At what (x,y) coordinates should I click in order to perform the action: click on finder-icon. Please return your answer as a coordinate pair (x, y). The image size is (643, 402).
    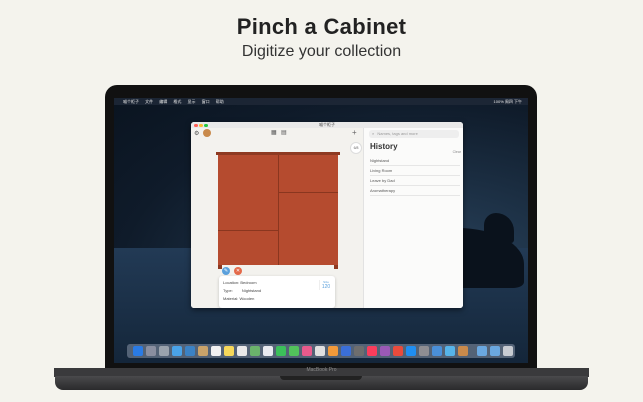
    Looking at the image, I should click on (138, 351).